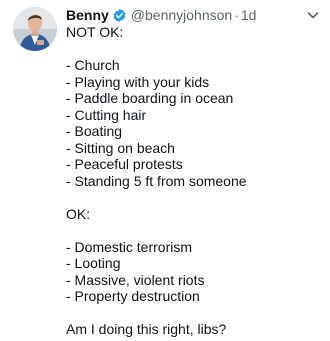 This screenshot has width=330, height=341. I want to click on not-ok-item: - Boating, so click(94, 131).